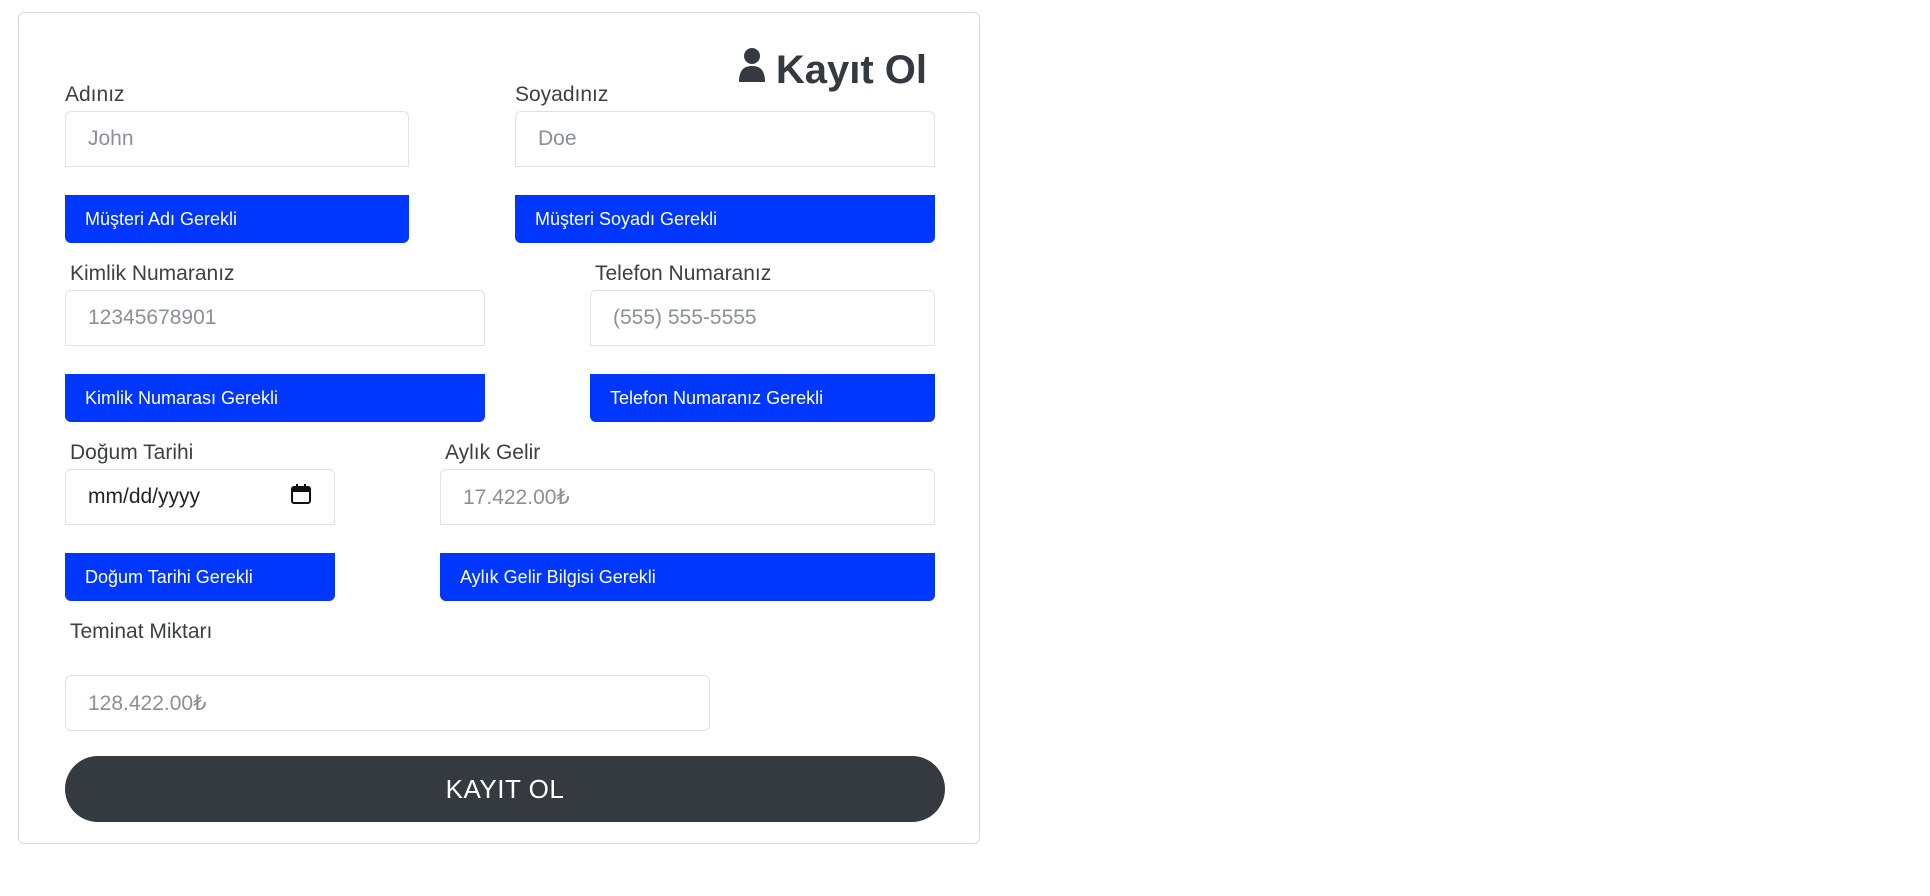  Describe the element at coordinates (237, 219) in the screenshot. I see `first-name-error: Müşteri Adı Gerekli` at that location.